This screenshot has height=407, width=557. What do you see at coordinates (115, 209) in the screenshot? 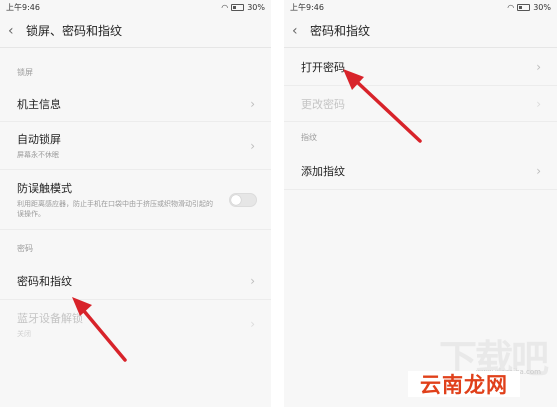
I see `anti-touch-subtitle: 利用距离感应器，防止手机在口袋中由于挤压或织物滑动引起的误操作。` at bounding box center [115, 209].